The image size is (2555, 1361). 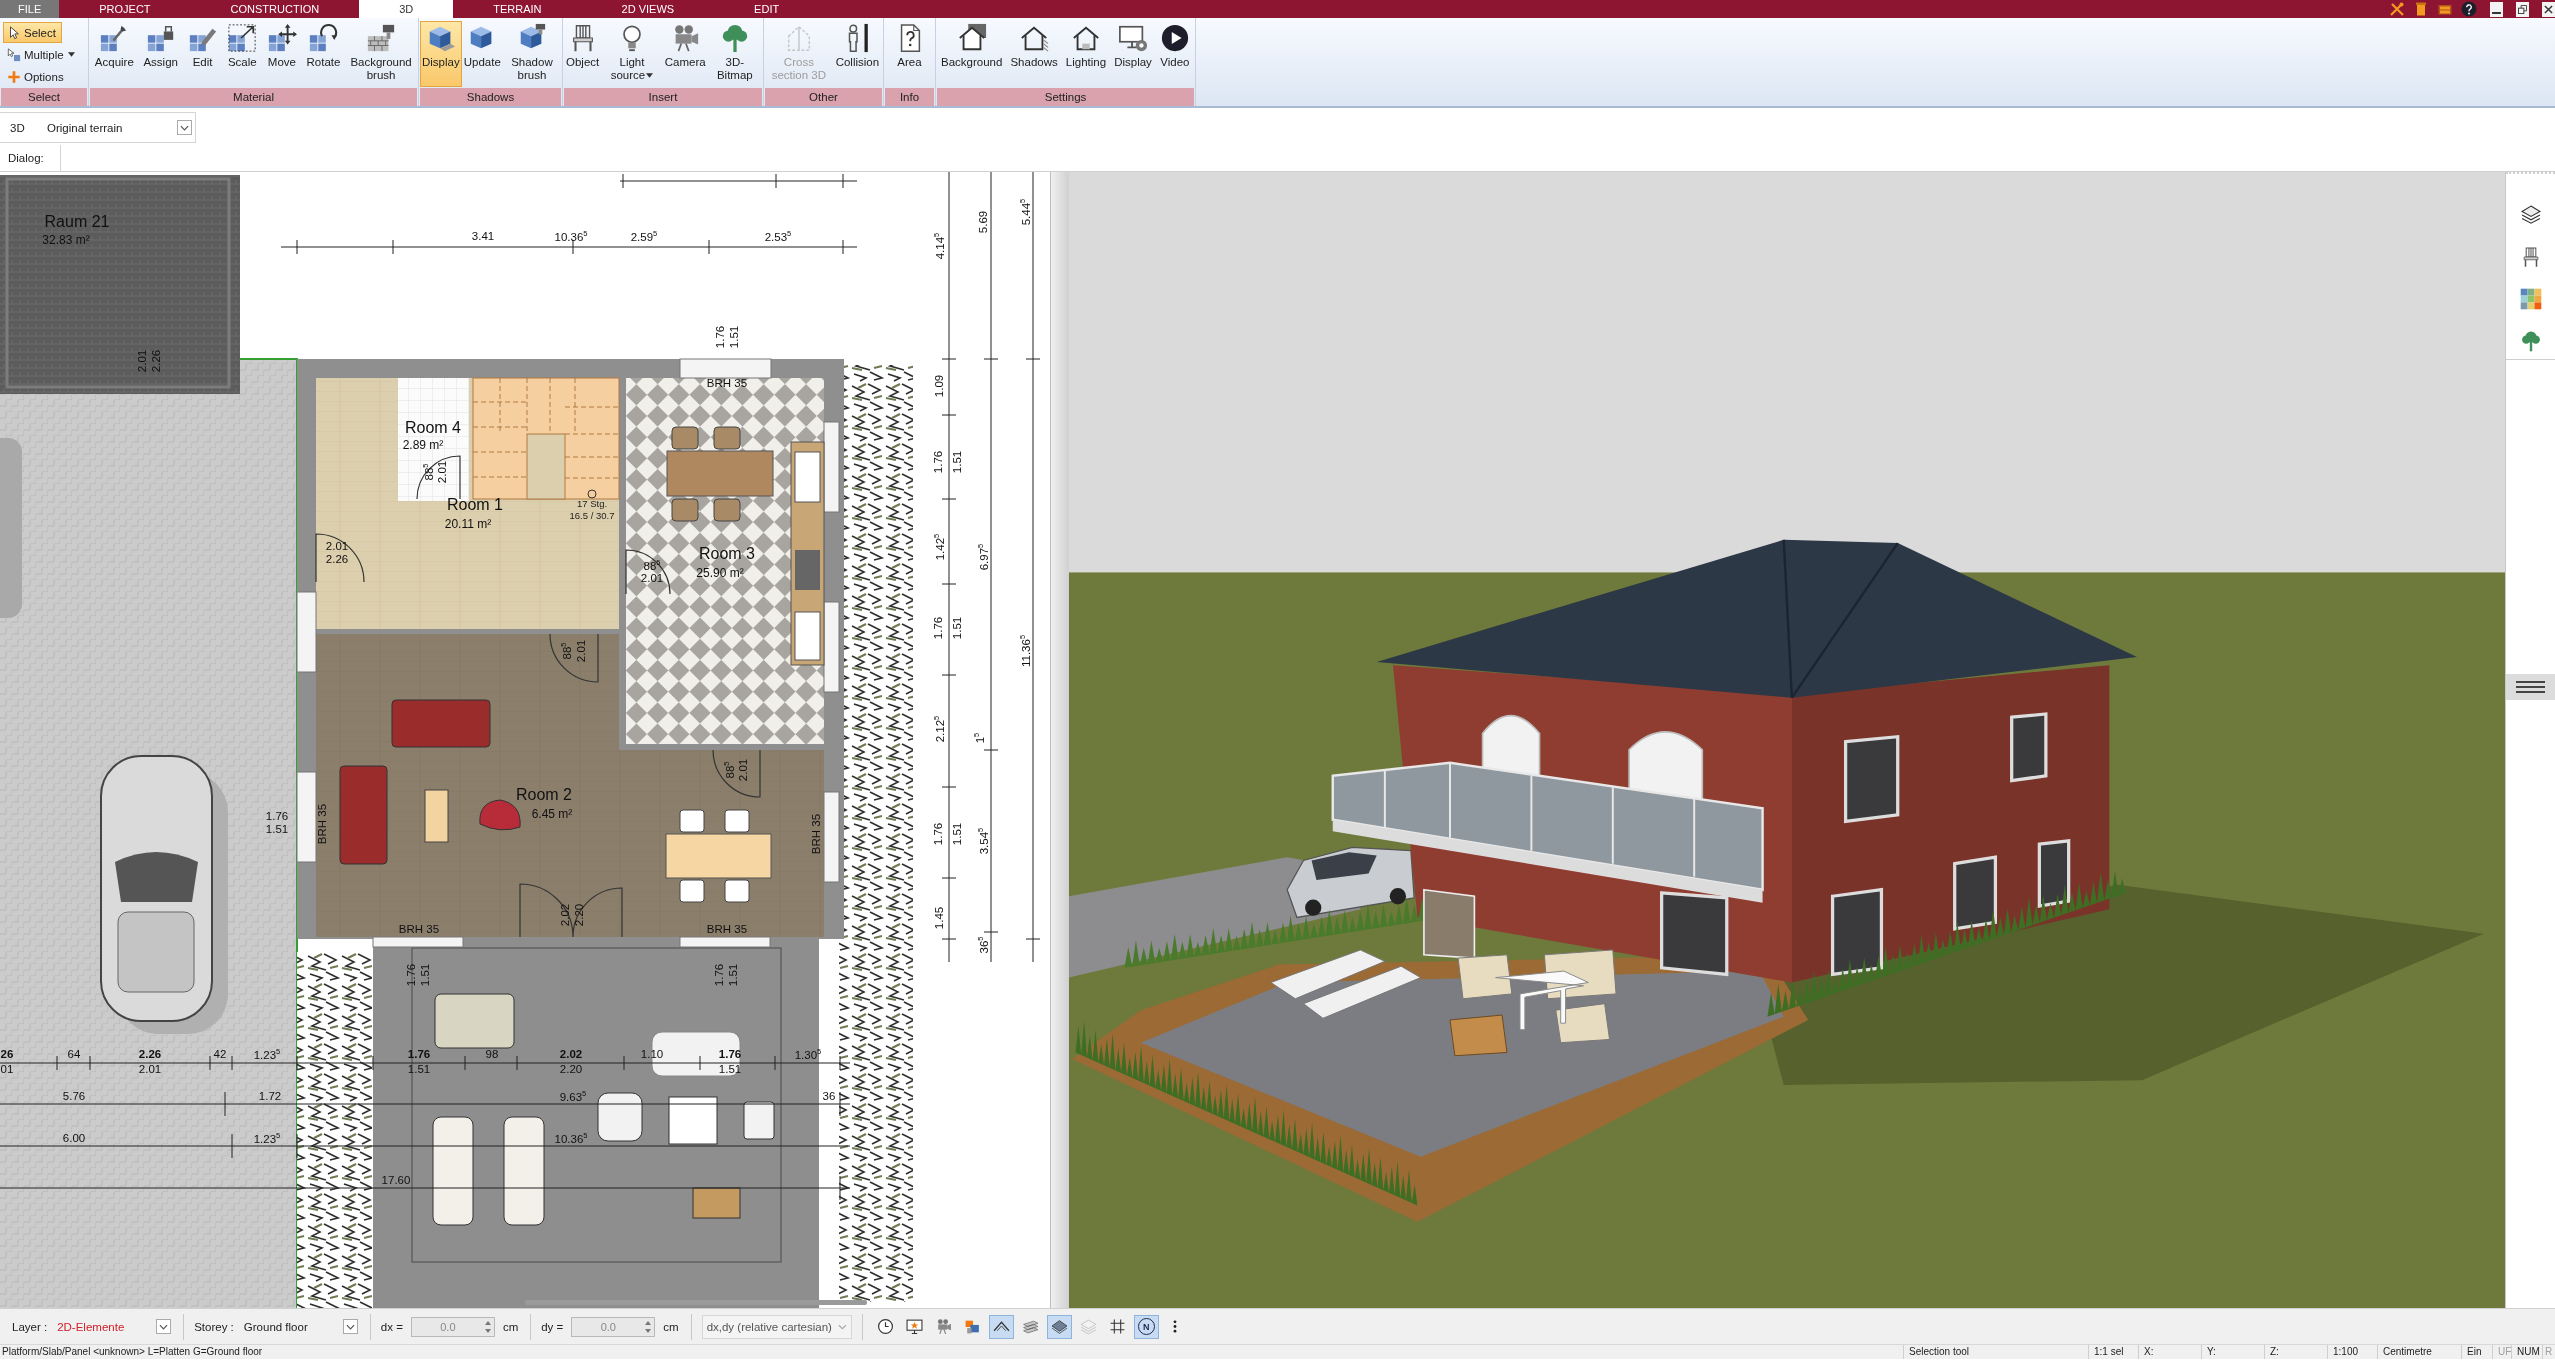 What do you see at coordinates (652, 566) in the screenshot?
I see `dimension-label: 88$^{5}$` at bounding box center [652, 566].